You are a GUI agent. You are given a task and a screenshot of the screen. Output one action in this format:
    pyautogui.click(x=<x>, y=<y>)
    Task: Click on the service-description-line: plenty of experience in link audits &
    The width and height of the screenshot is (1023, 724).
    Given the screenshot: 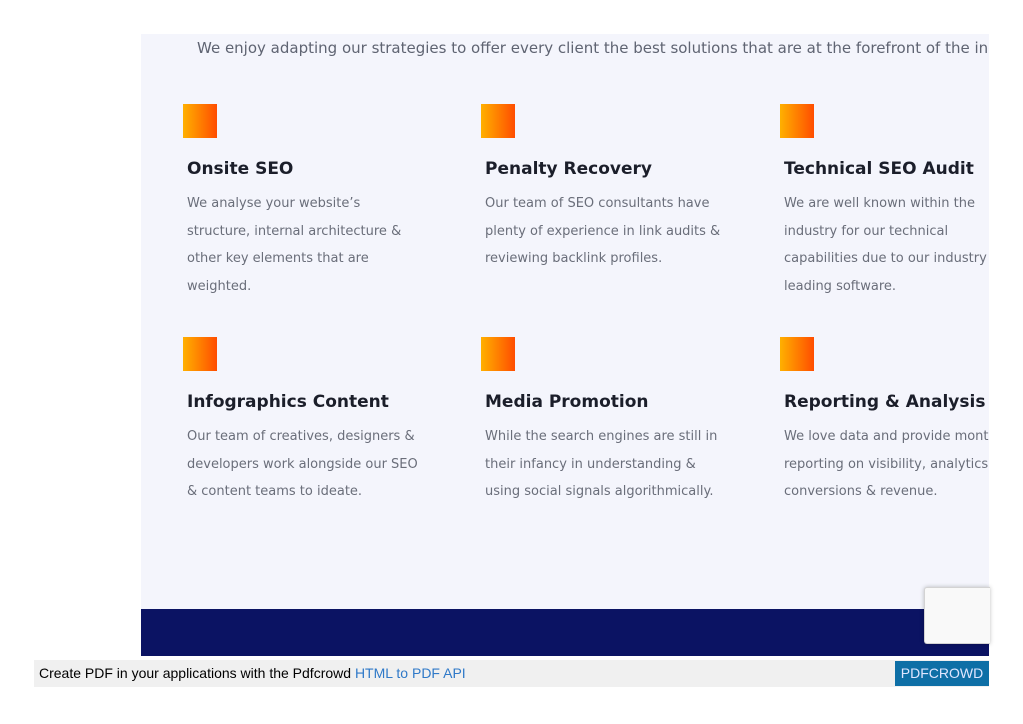 What is the action you would take?
    pyautogui.click(x=603, y=231)
    